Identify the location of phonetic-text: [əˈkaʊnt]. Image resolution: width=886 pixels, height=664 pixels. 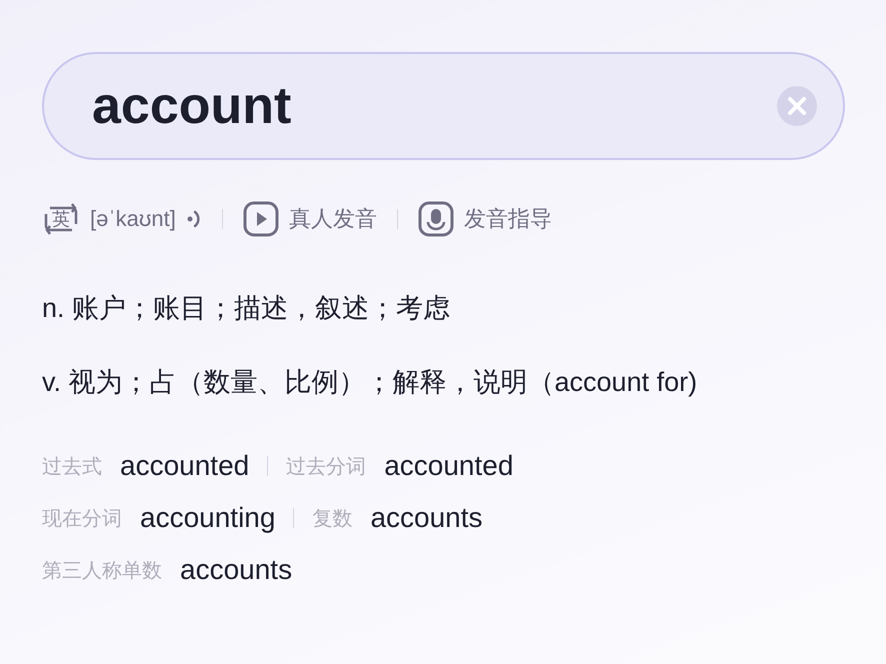
(133, 219).